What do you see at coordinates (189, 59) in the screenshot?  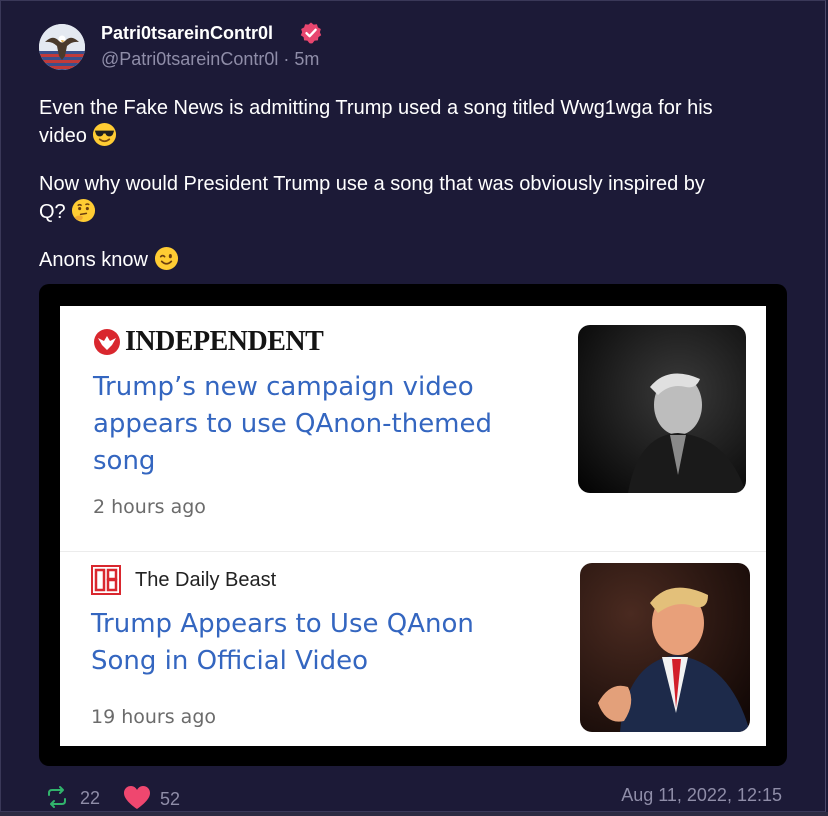 I see `handle: @Patri0tsareinContr0l` at bounding box center [189, 59].